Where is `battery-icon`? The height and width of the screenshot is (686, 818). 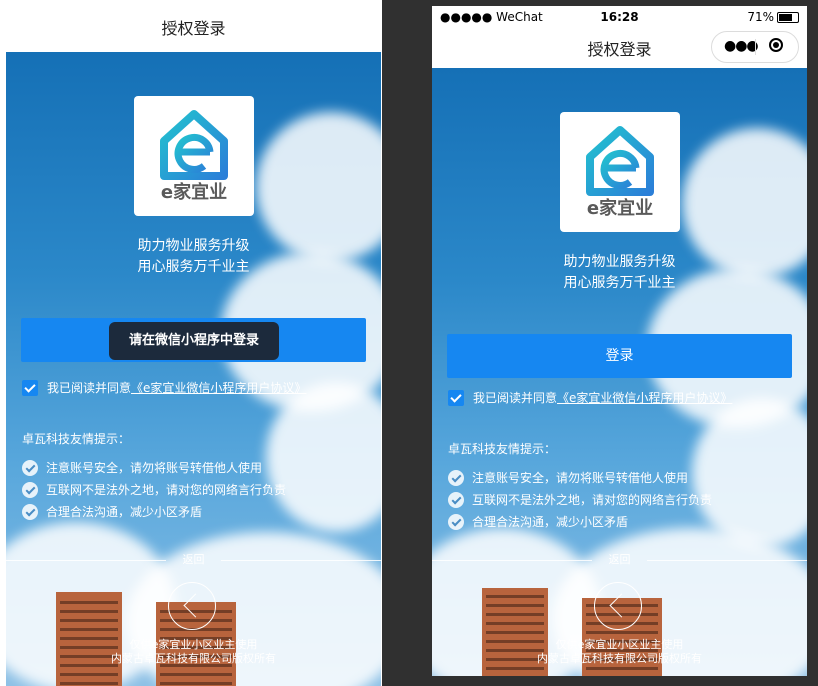 battery-icon is located at coordinates (788, 17).